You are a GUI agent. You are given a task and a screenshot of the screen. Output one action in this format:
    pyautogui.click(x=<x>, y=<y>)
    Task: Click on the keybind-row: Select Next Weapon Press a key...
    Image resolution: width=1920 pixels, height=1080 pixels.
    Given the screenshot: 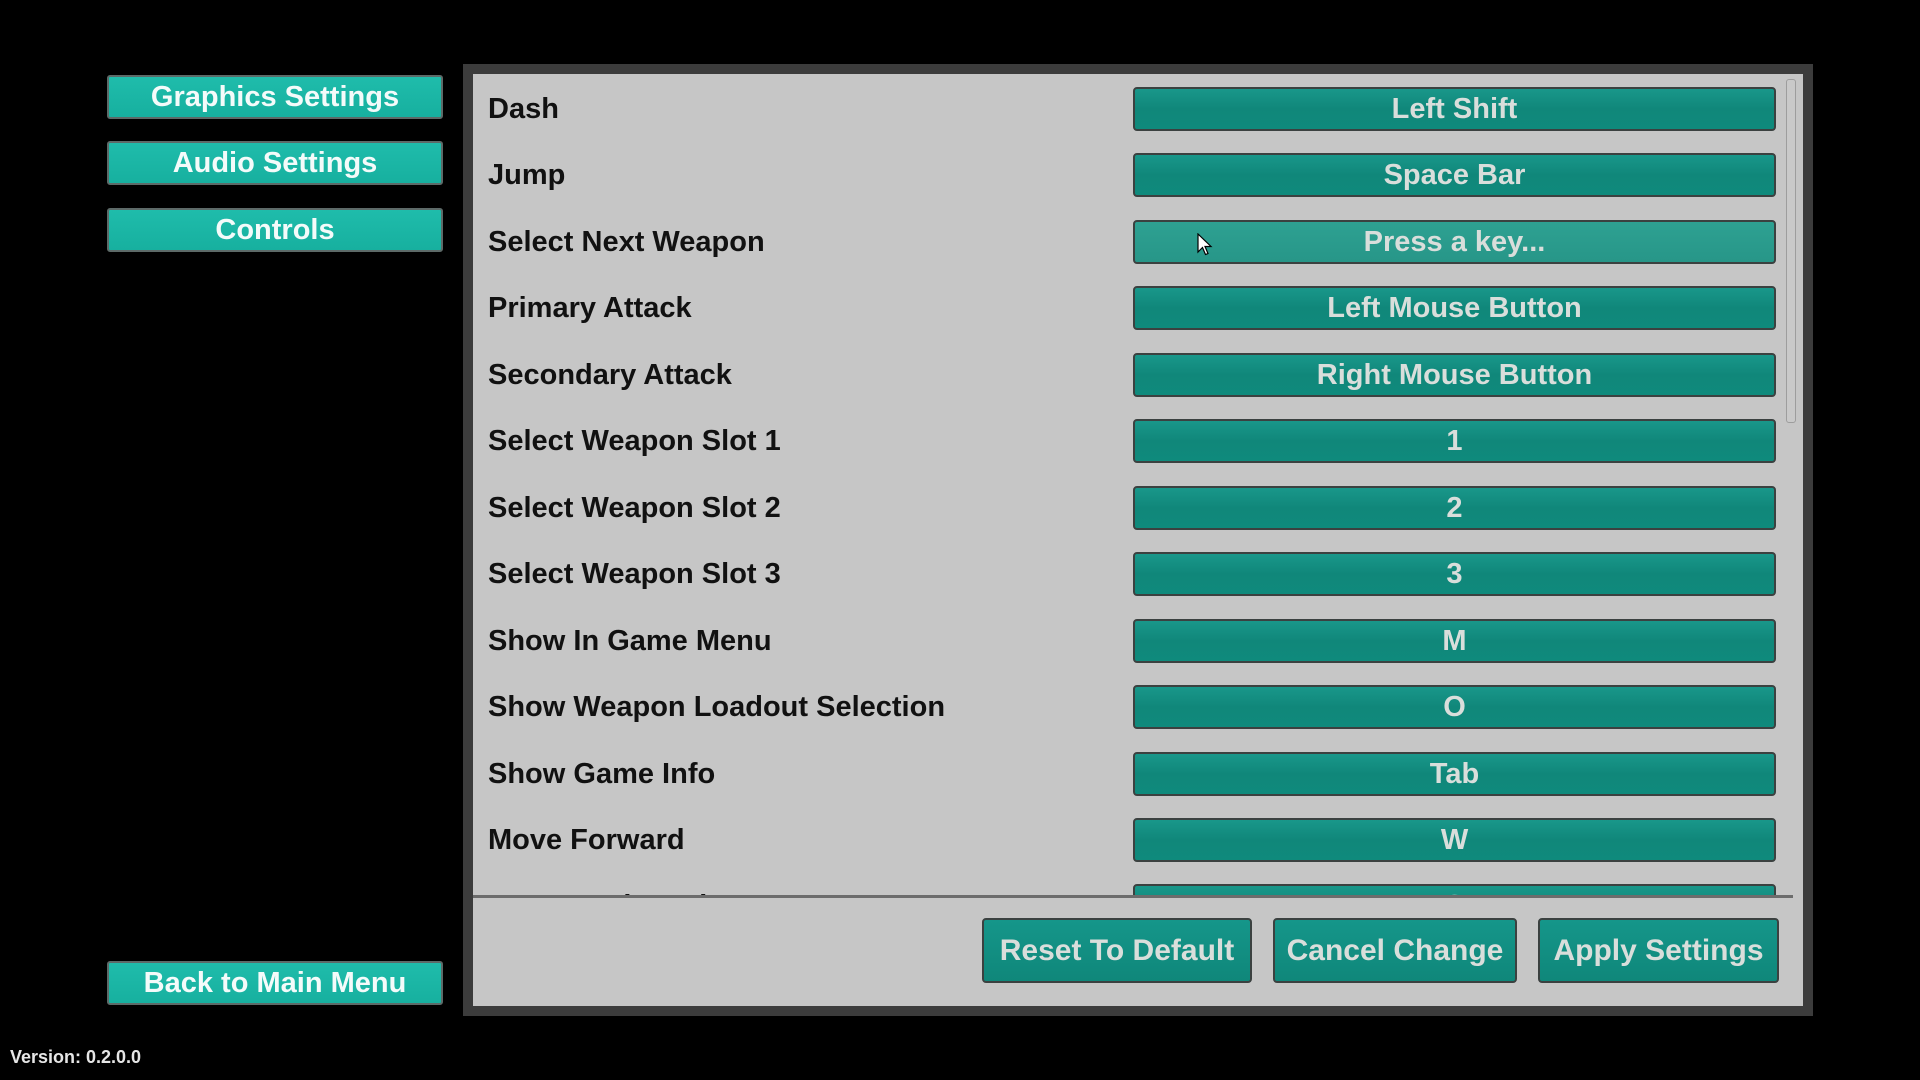 What is the action you would take?
    pyautogui.click(x=1133, y=241)
    